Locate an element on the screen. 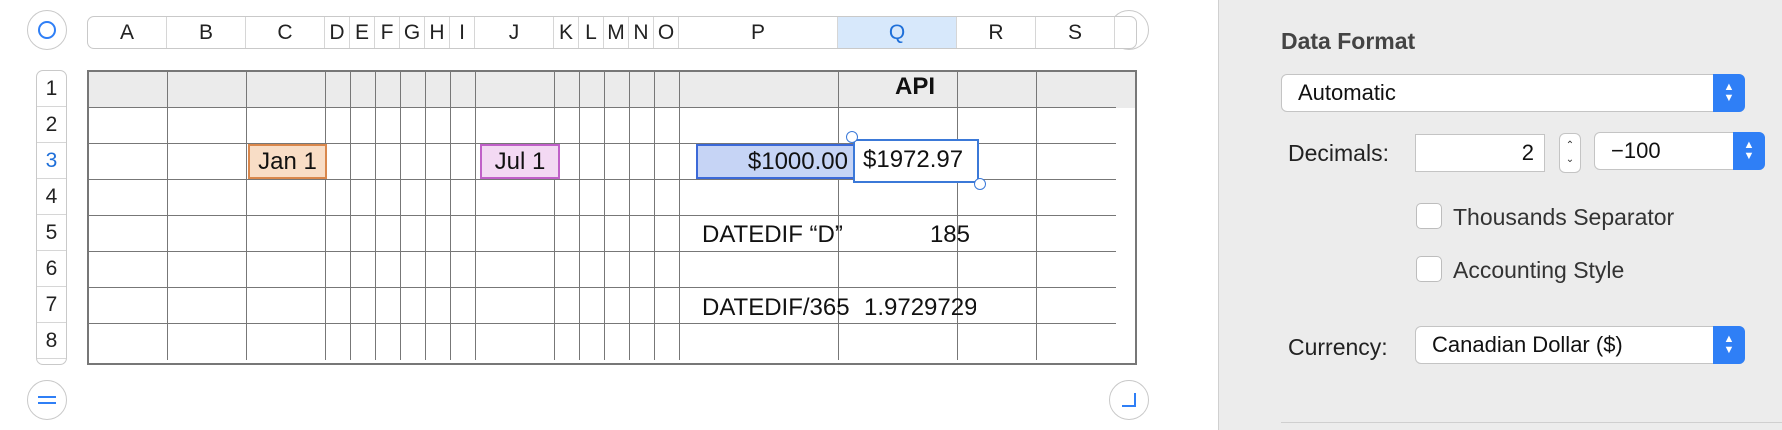 The height and width of the screenshot is (430, 1782). cell-q3-selection: $1972.97 is located at coordinates (916, 161).